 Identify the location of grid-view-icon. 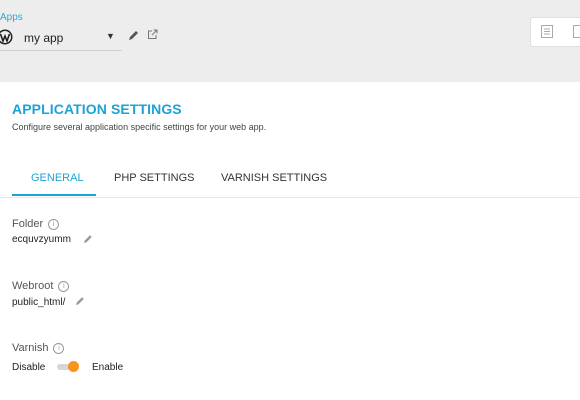
(576, 31).